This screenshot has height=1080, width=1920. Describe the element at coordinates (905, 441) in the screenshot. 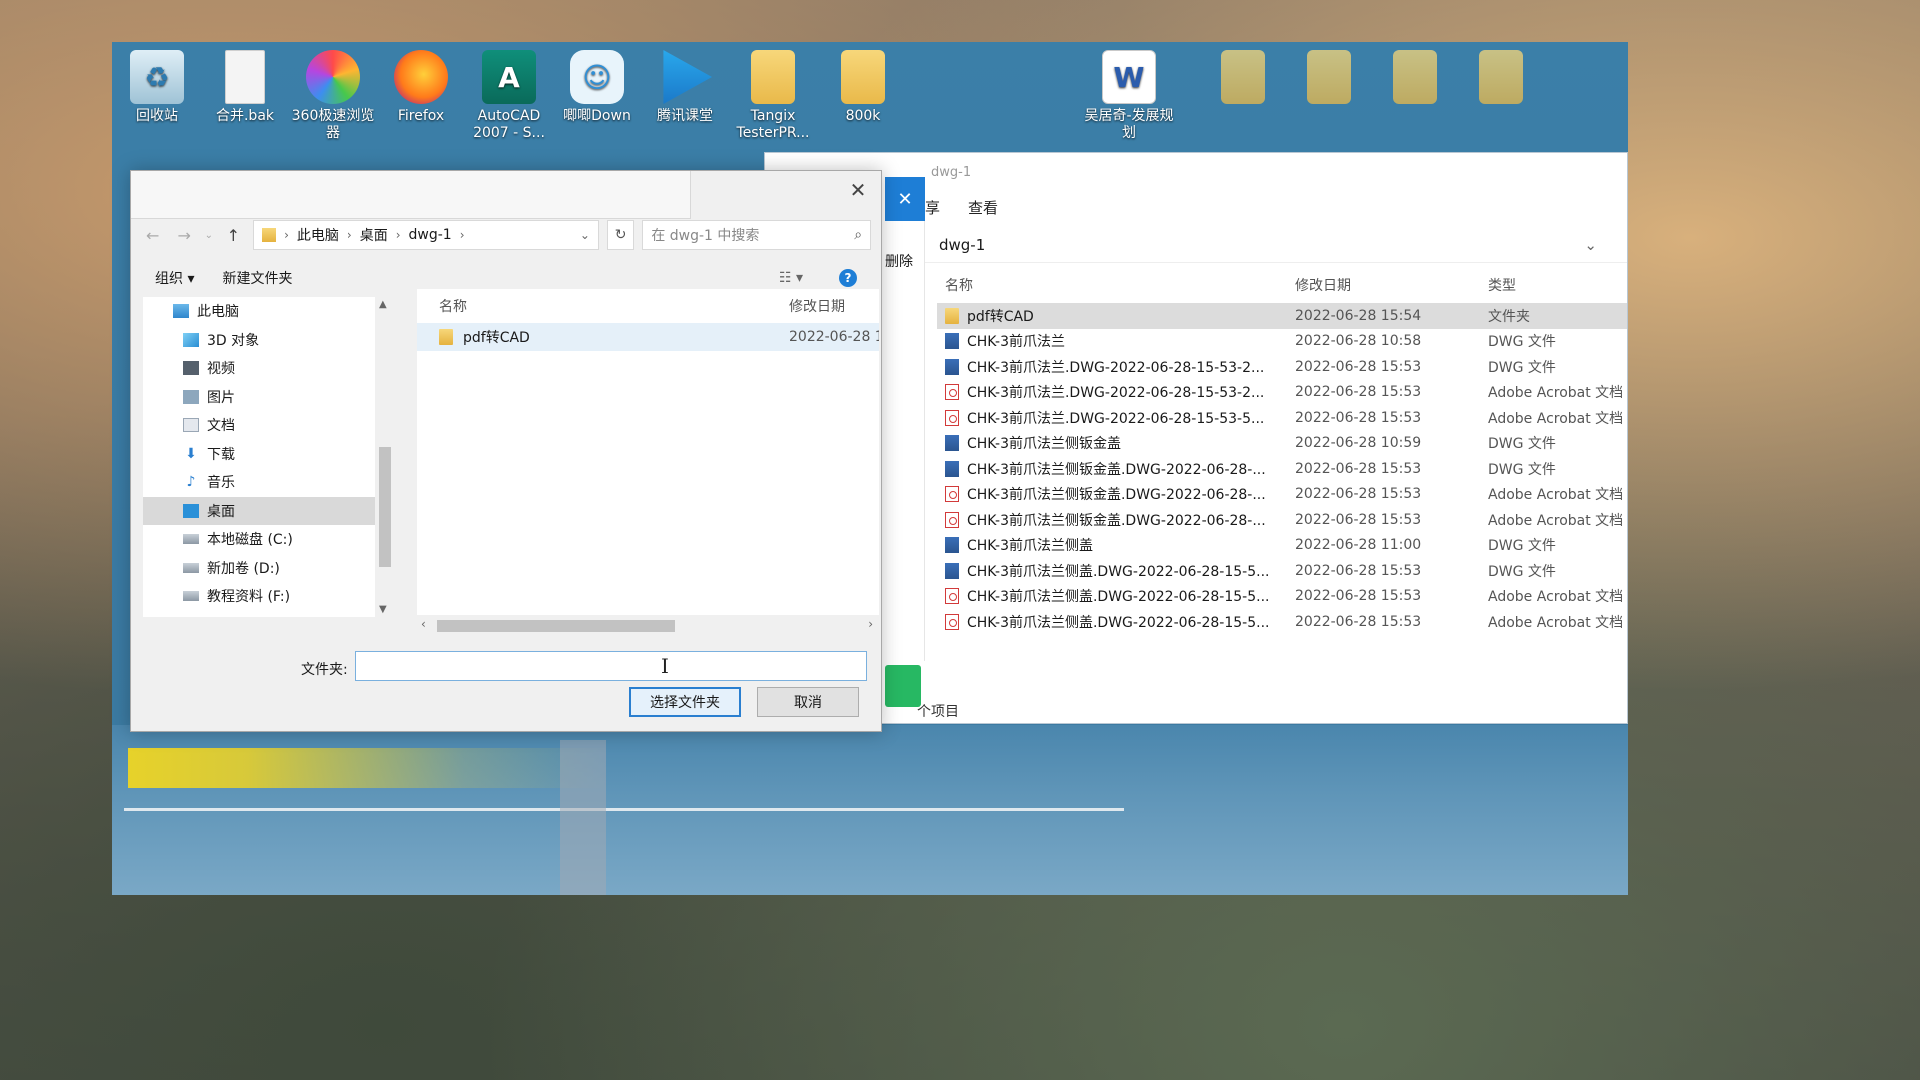

I see `explorer-ribbon-partial: 删除` at that location.